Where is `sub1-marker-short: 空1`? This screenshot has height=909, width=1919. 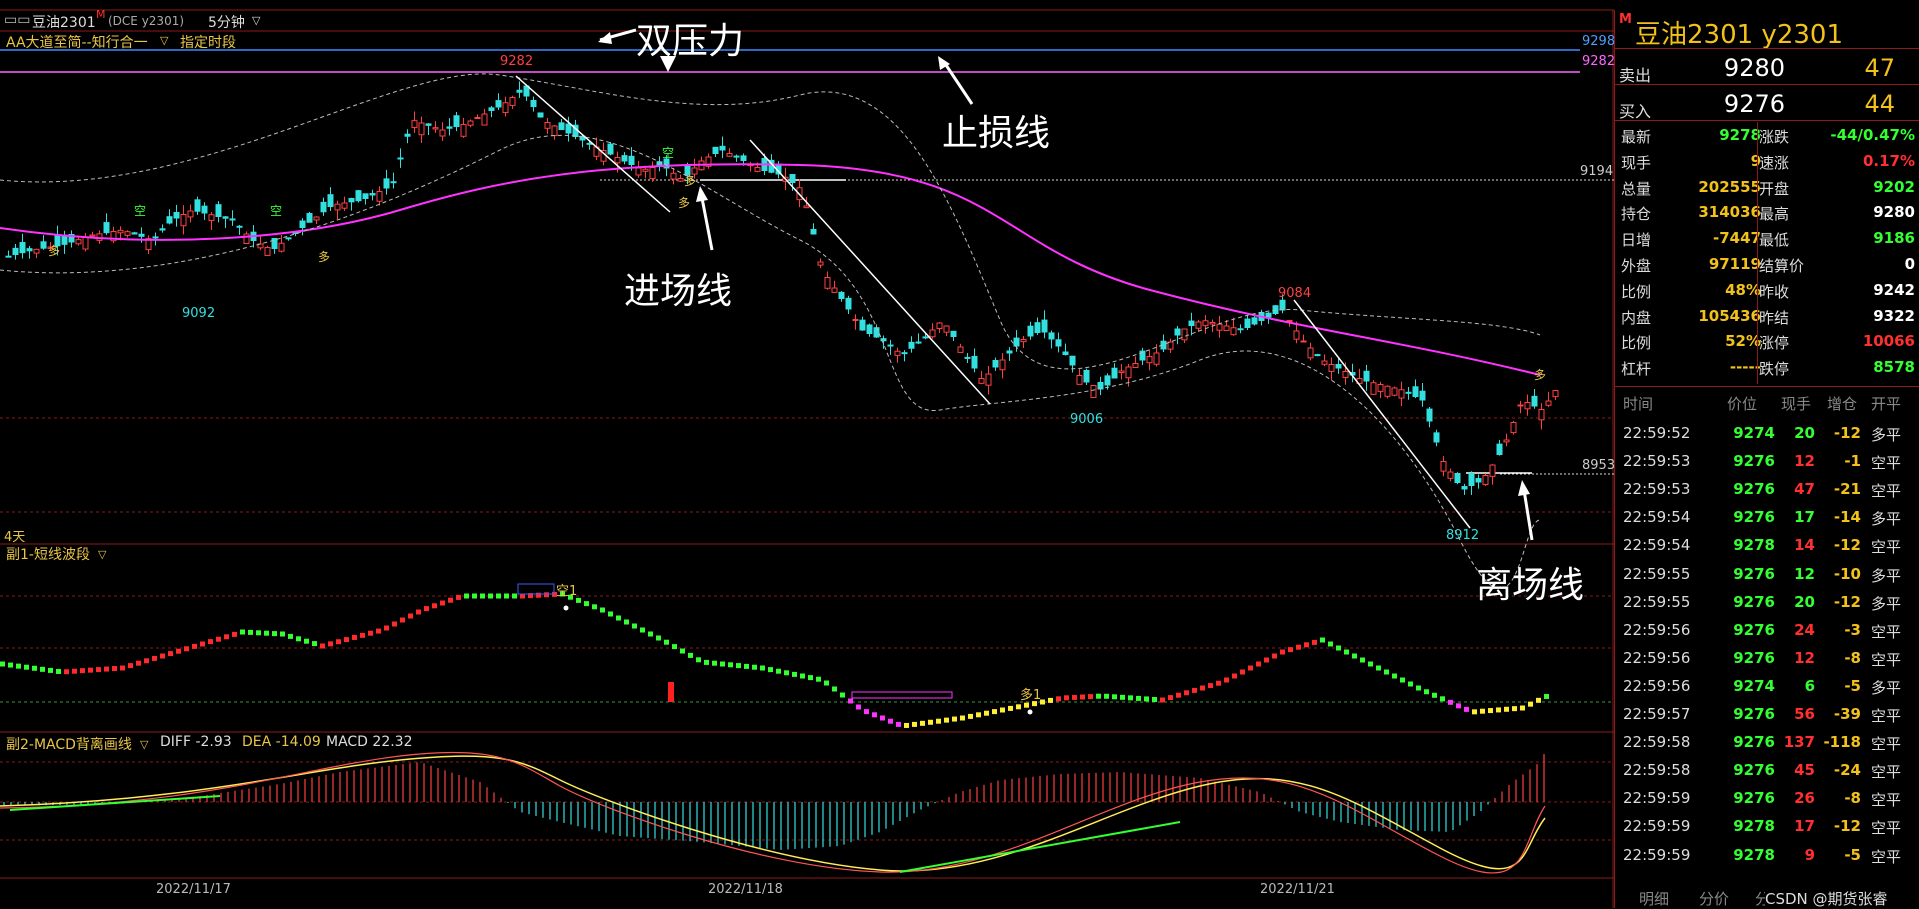
sub1-marker-short: 空1 is located at coordinates (567, 591).